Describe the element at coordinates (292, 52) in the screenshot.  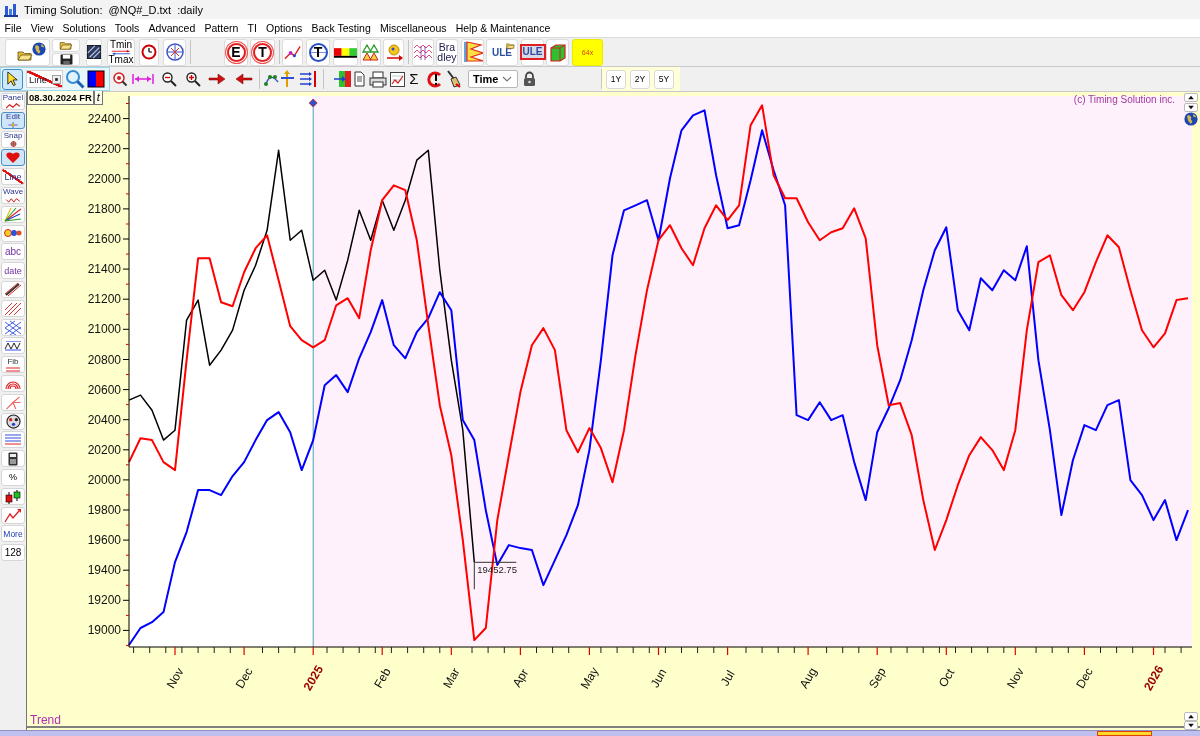
I see `line-chart-icon` at that location.